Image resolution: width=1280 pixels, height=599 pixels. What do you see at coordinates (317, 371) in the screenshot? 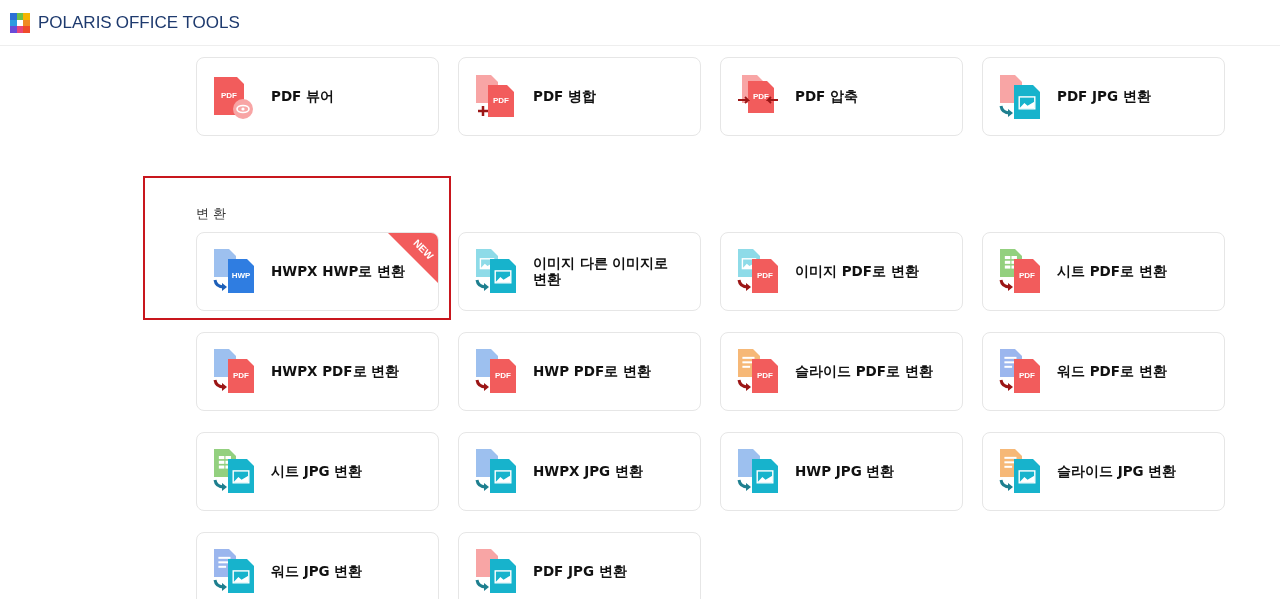
I see `tool-card: PDF HWPX PDF로 변환` at bounding box center [317, 371].